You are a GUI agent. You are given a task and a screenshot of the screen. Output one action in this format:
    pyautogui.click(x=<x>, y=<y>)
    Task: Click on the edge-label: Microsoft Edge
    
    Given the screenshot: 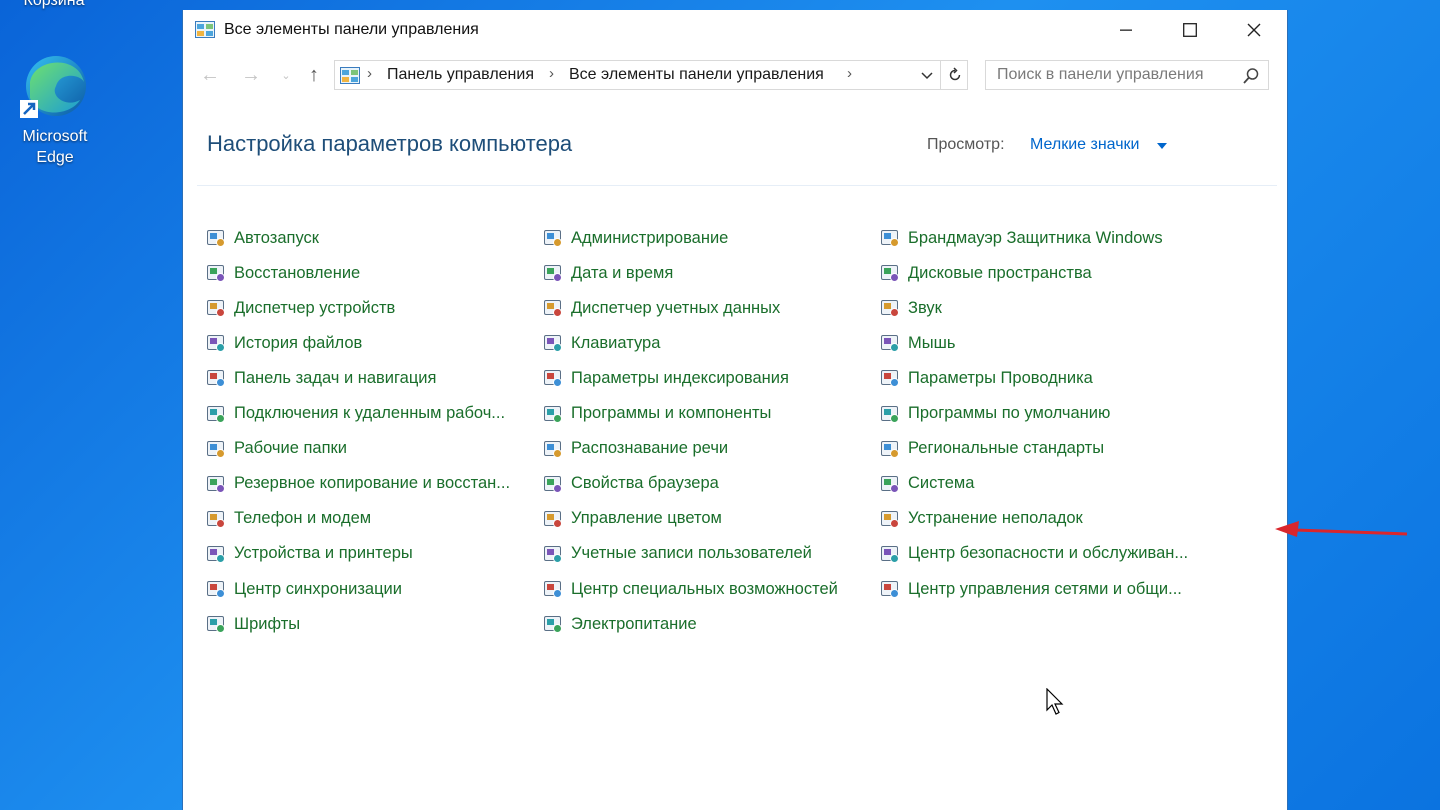 What is the action you would take?
    pyautogui.click(x=55, y=147)
    